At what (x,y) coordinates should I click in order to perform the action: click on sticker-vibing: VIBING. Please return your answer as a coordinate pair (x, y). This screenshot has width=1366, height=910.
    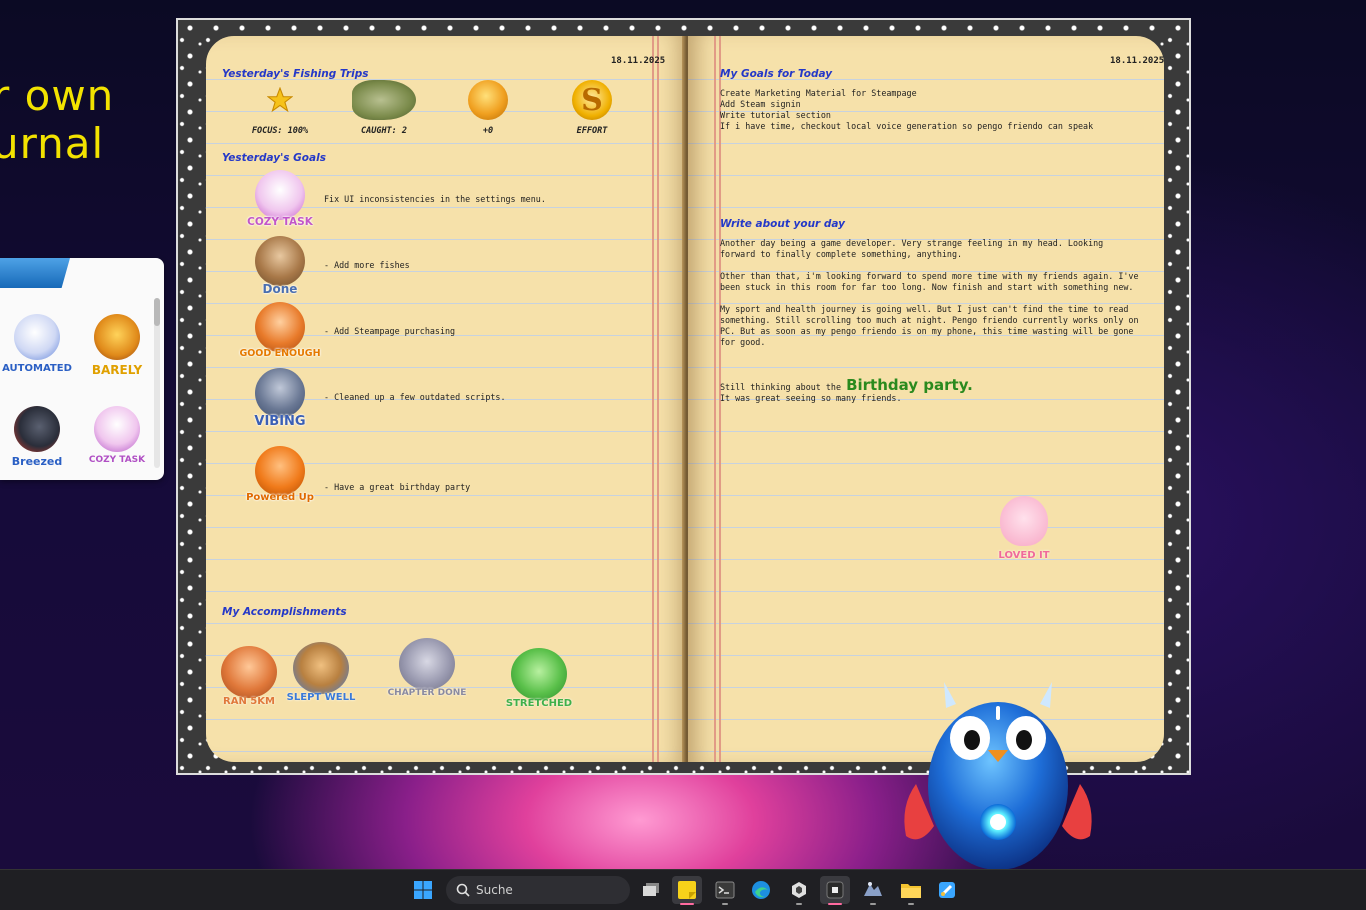
    Looking at the image, I should click on (280, 401).